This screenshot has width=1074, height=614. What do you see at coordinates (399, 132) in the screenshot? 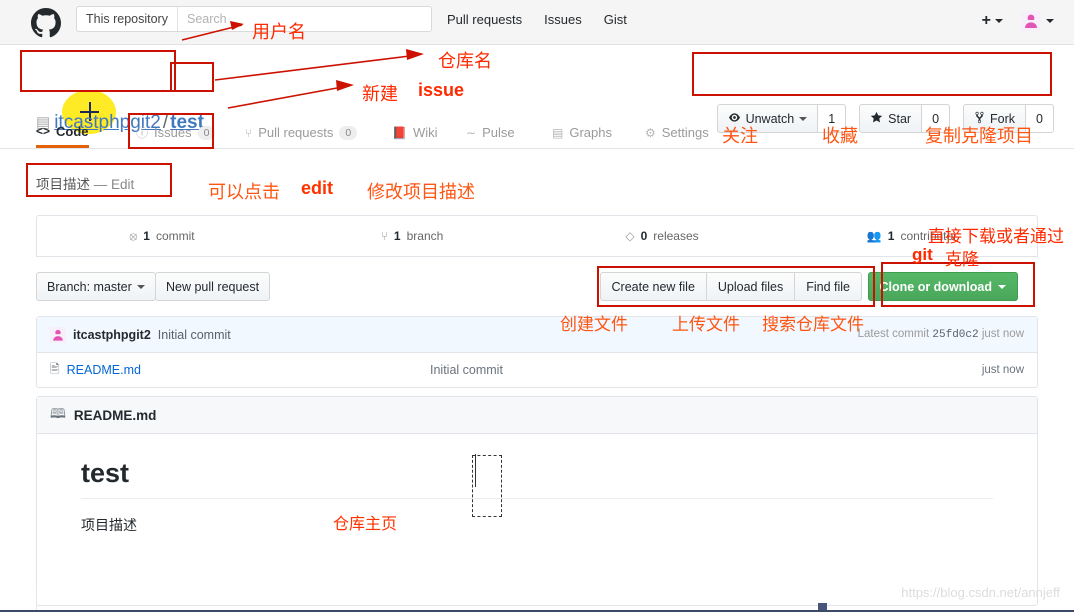
I see `book-icon: 📕` at bounding box center [399, 132].